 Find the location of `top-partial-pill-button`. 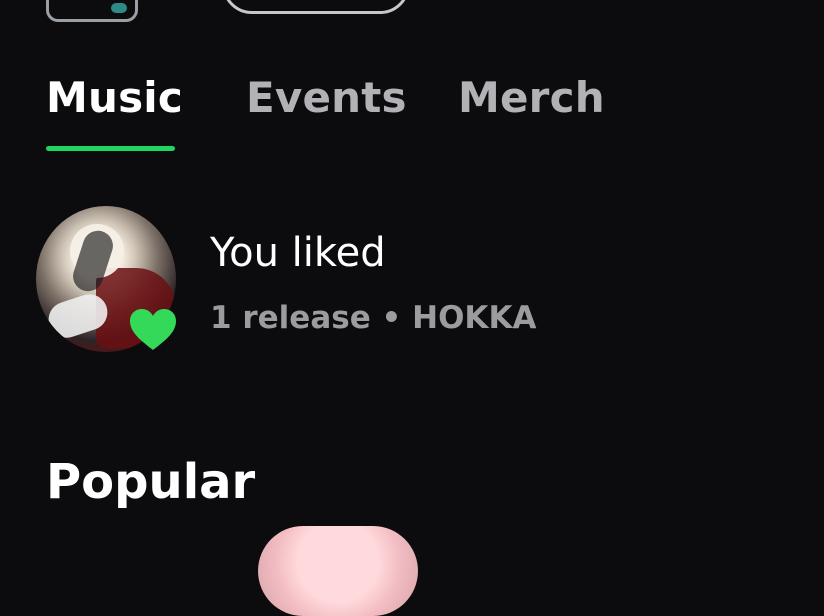

top-partial-pill-button is located at coordinates (316, 7).